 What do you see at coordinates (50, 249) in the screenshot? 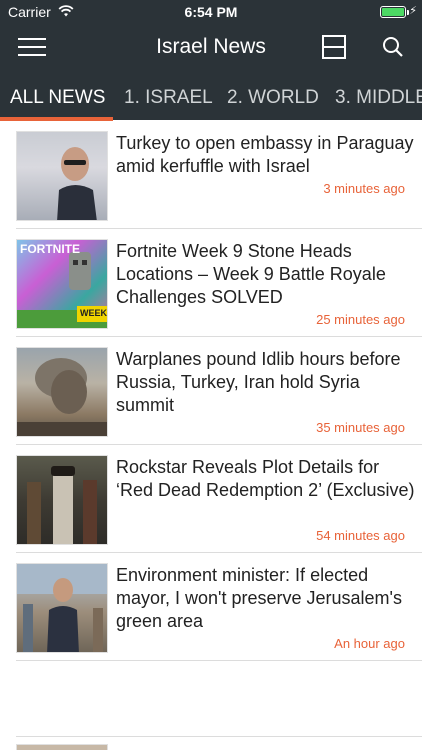
I see `thumbnail-title-text: FORTNITE` at bounding box center [50, 249].